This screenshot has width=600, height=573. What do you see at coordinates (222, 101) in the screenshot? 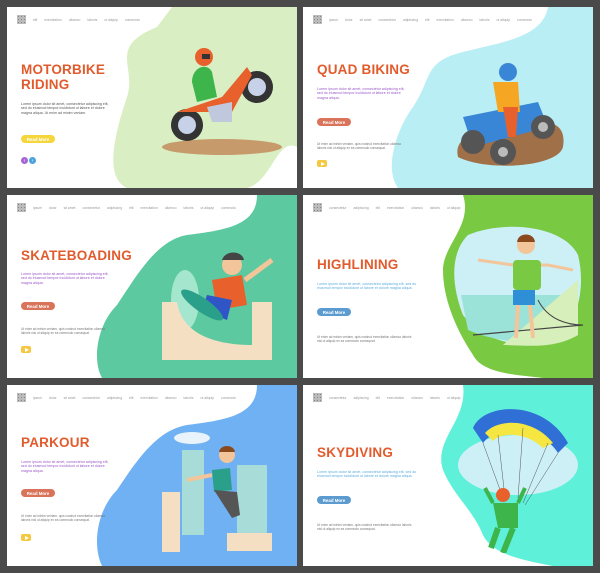
I see `motorbike-rider-illustration` at bounding box center [222, 101].